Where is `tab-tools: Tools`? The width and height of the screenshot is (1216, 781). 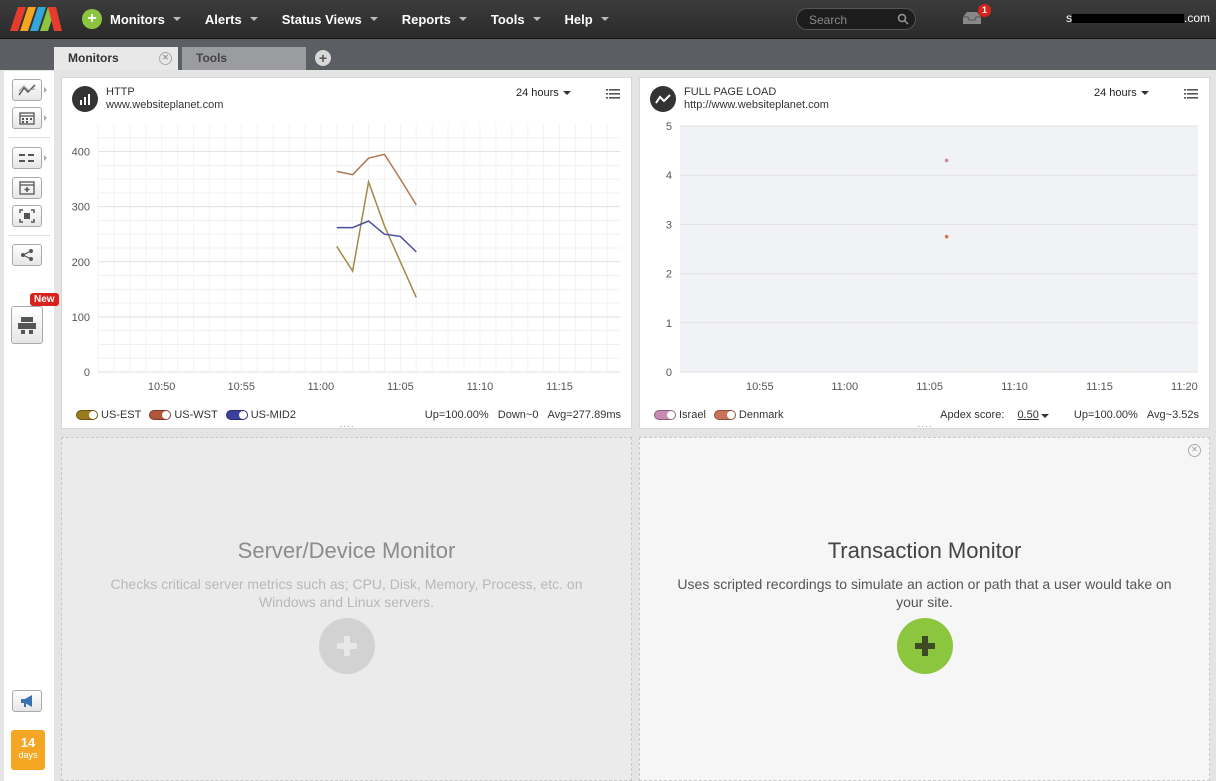
tab-tools: Tools is located at coordinates (244, 58).